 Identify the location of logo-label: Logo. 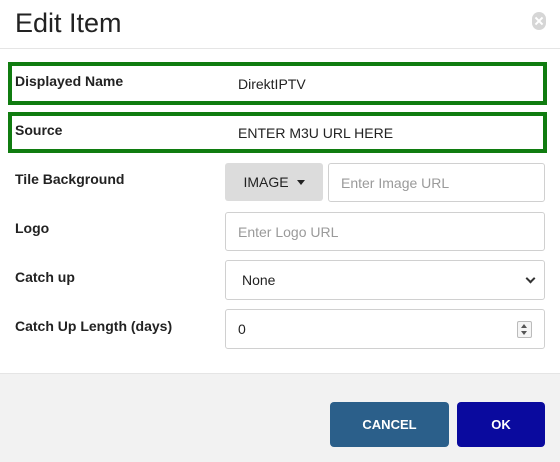
(32, 228).